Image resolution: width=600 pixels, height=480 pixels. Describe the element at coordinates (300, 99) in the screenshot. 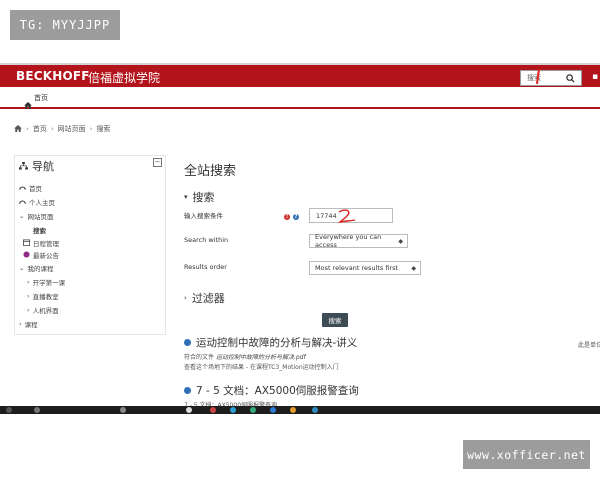

I see `top-nav: 首页` at that location.